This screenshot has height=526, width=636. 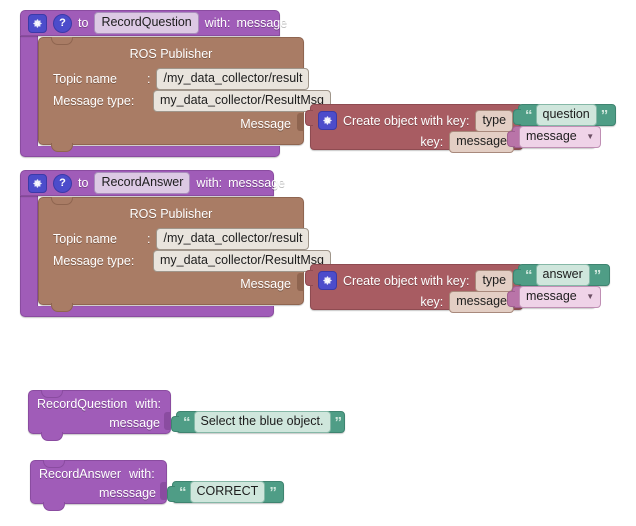 I want to click on procedure-header-bar: ? to RecordAnswer with: messsage, so click(x=152, y=183).